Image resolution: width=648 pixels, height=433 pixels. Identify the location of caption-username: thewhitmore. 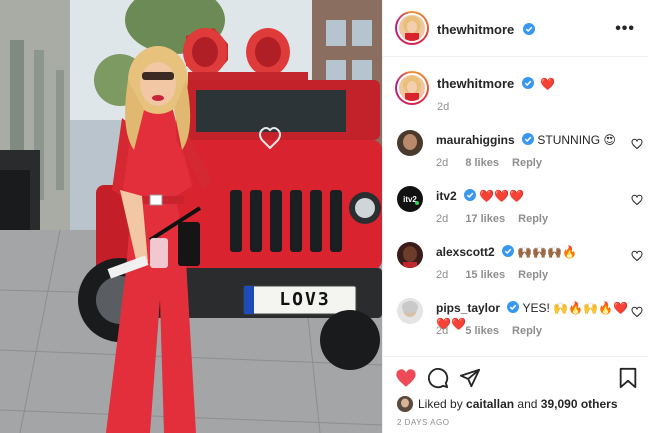
(475, 83).